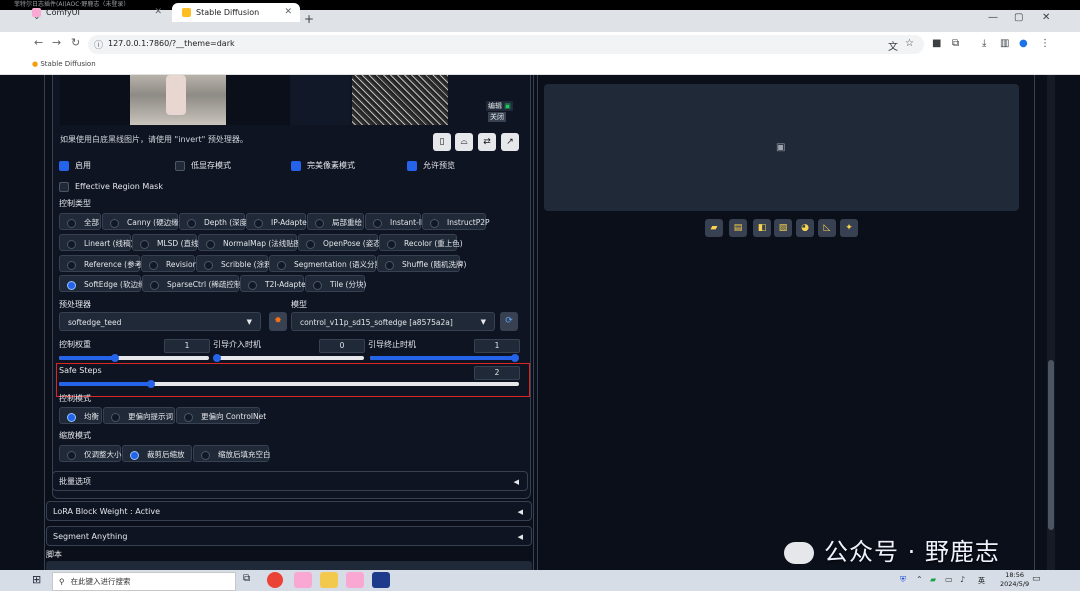 The width and height of the screenshot is (1080, 591). Describe the element at coordinates (235, 263) in the screenshot. I see `control-type-scribble: Scribble (涂鸦)` at that location.